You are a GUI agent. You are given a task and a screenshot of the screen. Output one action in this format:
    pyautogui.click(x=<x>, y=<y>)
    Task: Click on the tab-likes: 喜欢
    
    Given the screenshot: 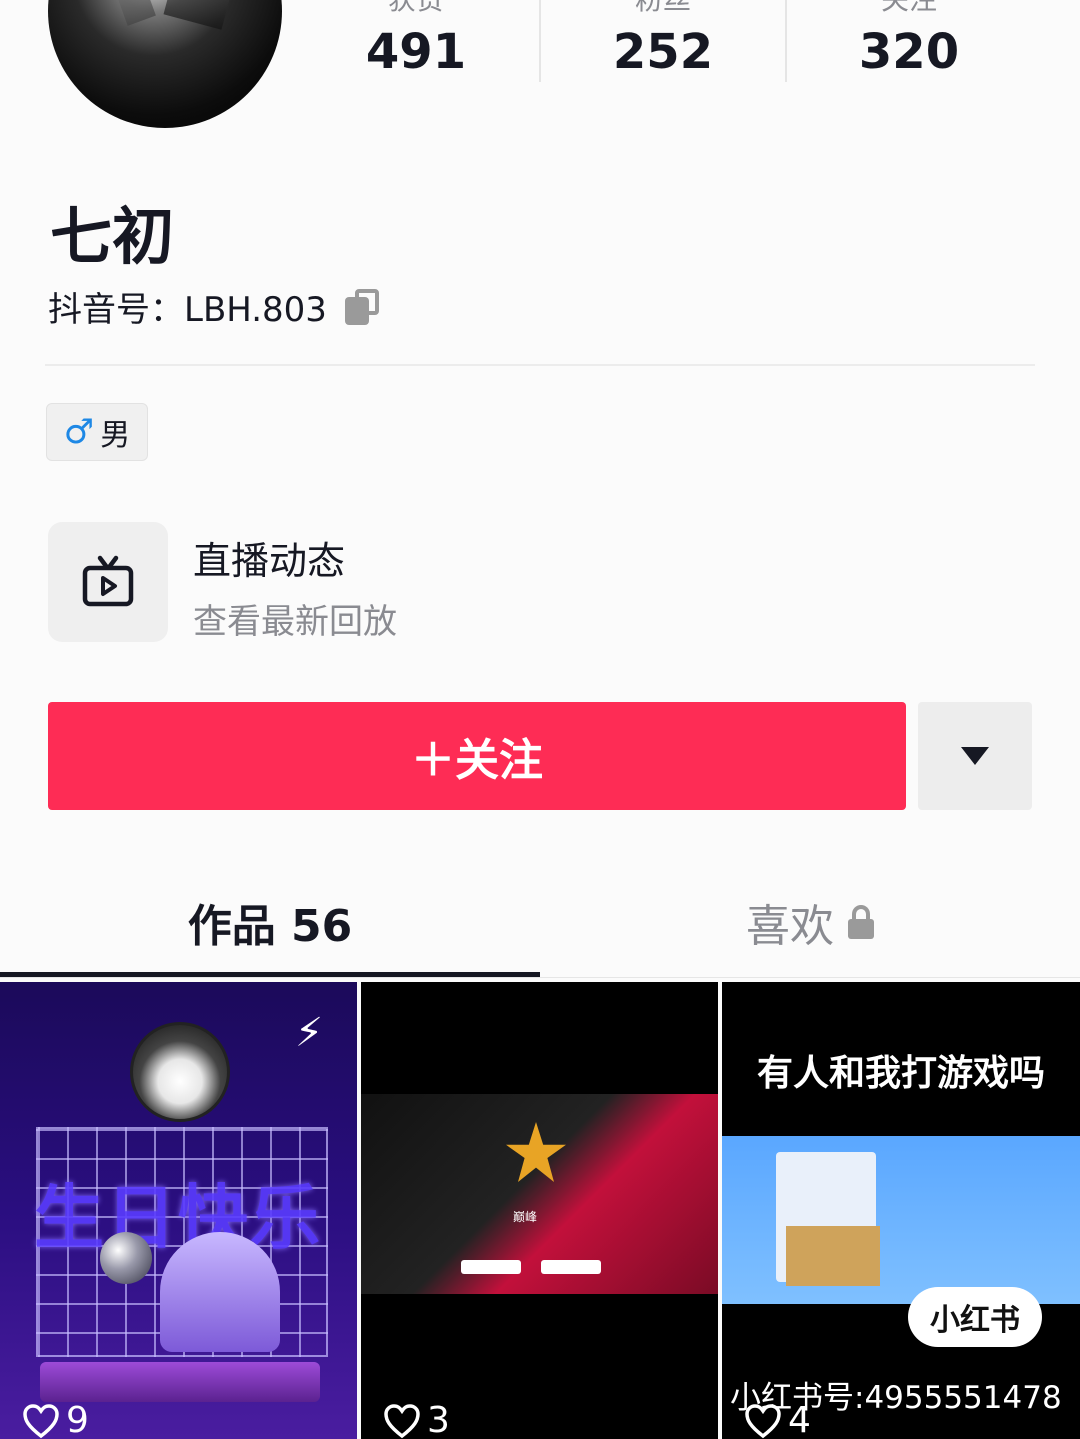 What is the action you would take?
    pyautogui.click(x=810, y=922)
    